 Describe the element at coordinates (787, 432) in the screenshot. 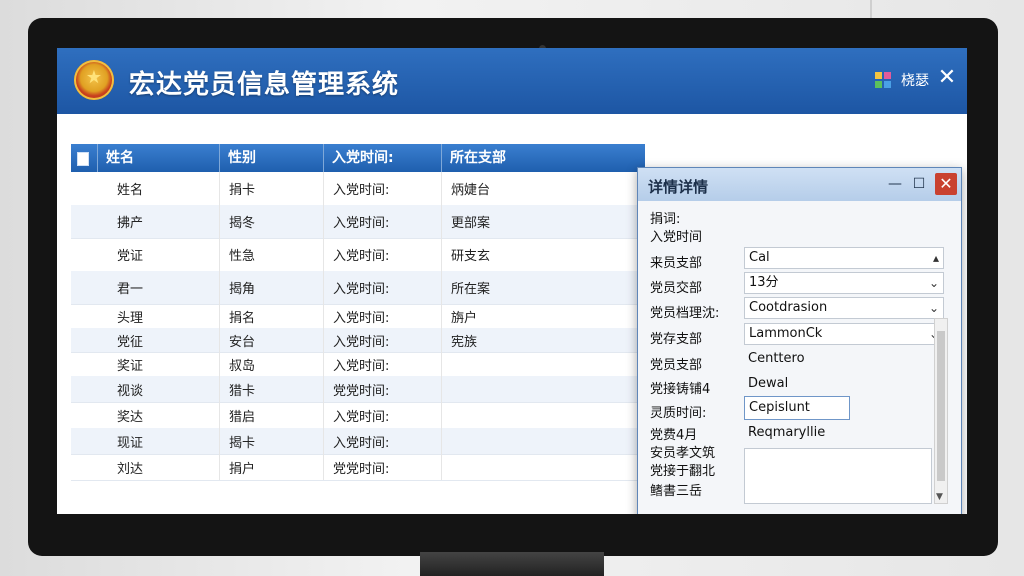

I see `value-remark: Reqmaryllie` at that location.